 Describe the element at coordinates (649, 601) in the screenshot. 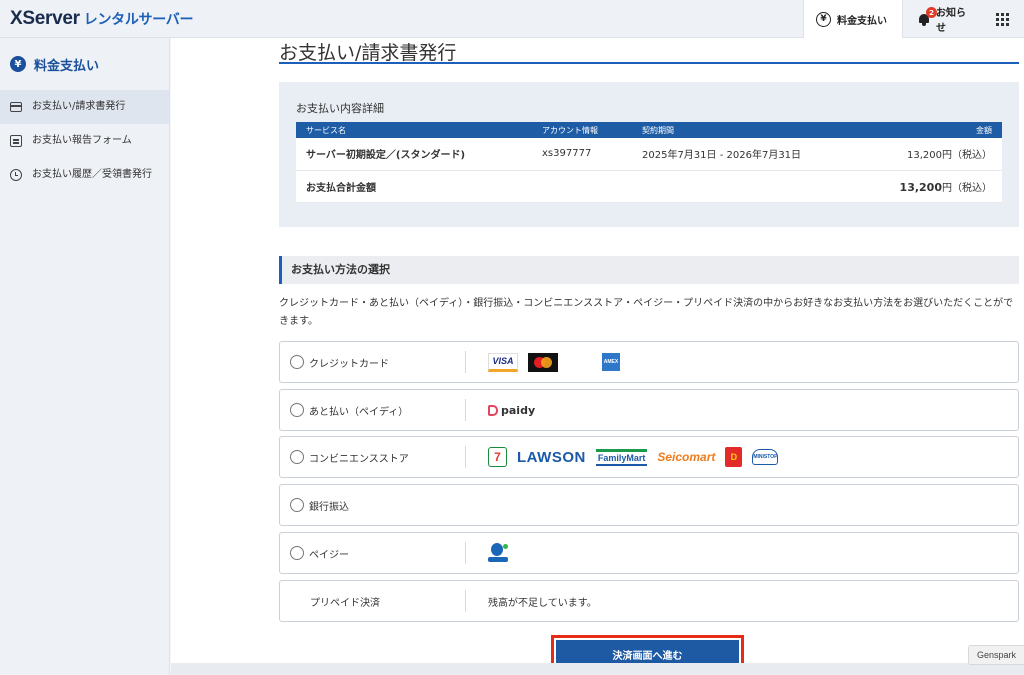

I see `payment-option-prepaid: プリペイド決済 残高が不足しています。` at that location.